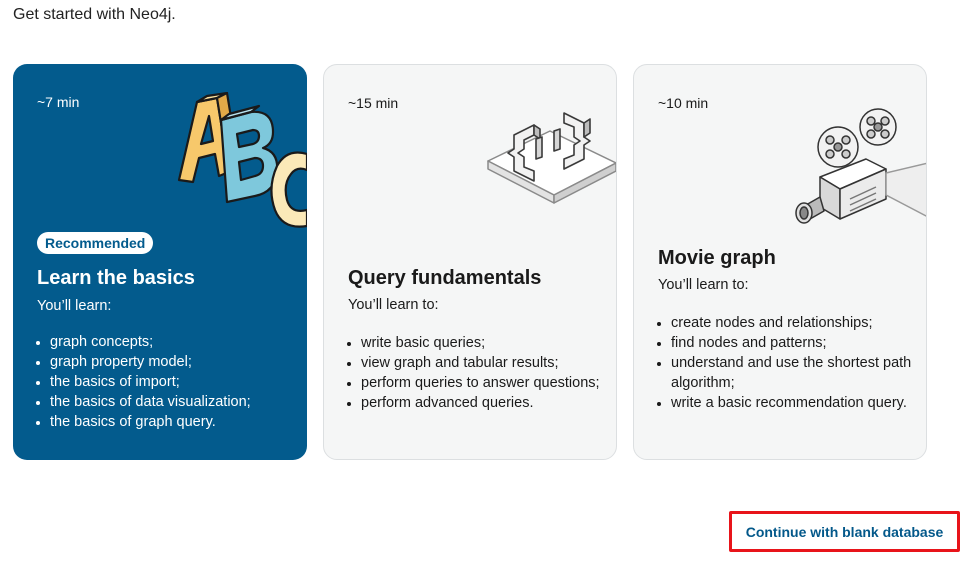  I want to click on list-item: the basics of data visualization;, so click(175, 402).